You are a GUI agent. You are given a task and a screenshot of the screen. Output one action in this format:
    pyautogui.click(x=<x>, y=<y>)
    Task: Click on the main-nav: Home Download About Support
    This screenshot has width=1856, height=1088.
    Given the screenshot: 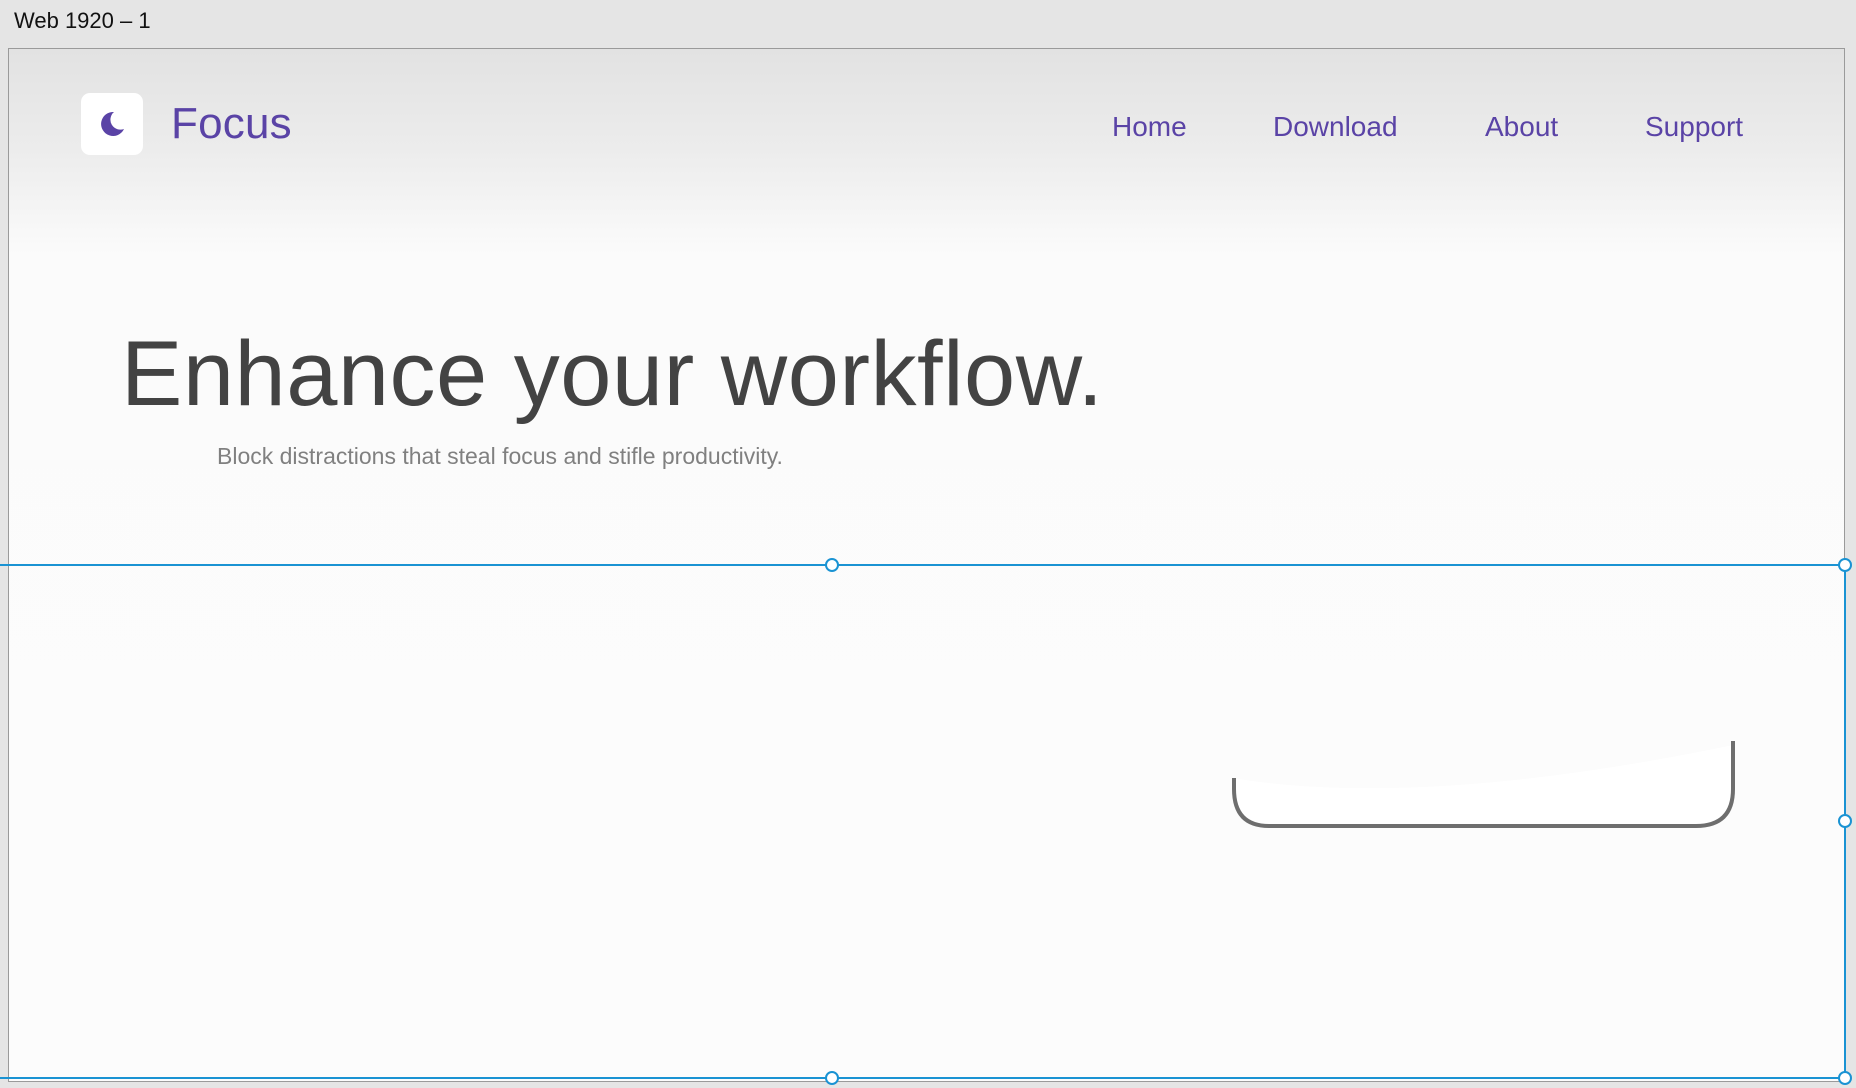 What is the action you would take?
    pyautogui.click(x=926, y=127)
    